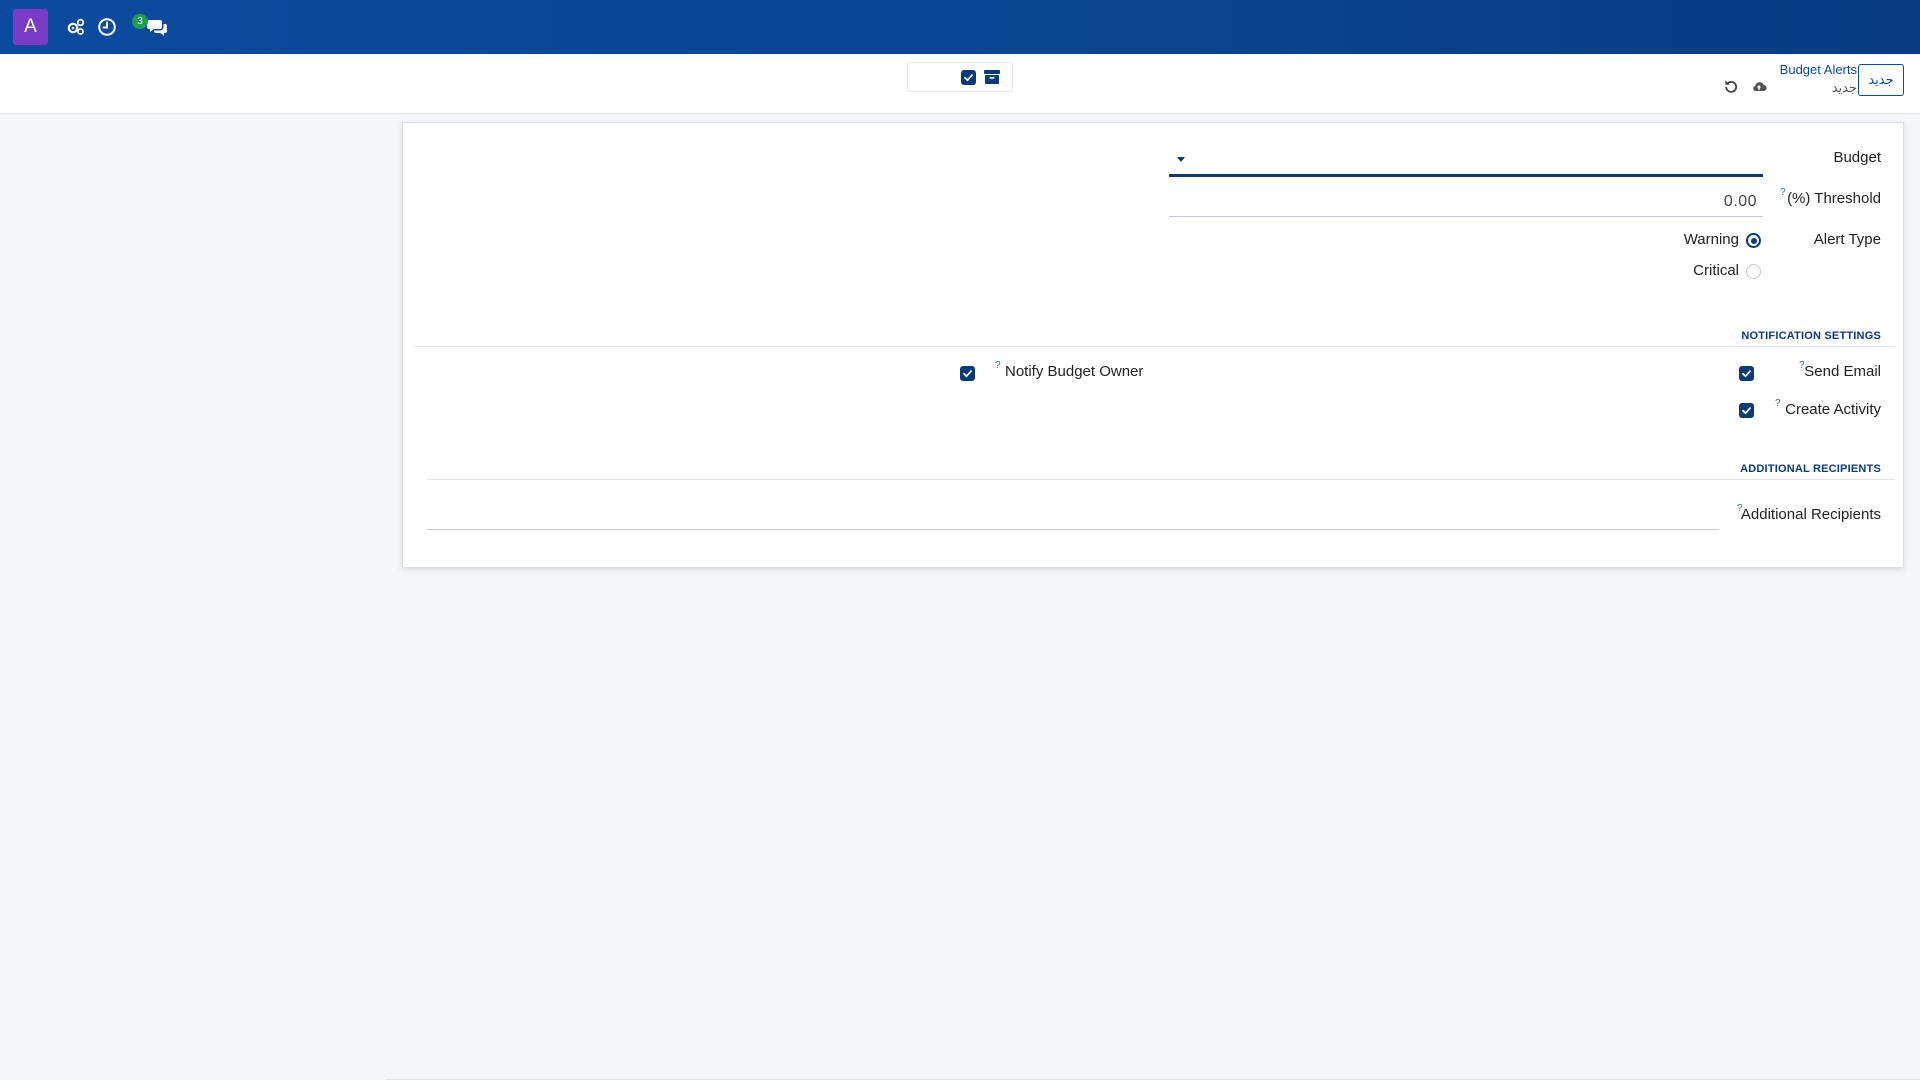 This screenshot has width=1920, height=1080. What do you see at coordinates (1881, 80) in the screenshot?
I see `new-button: جديد` at bounding box center [1881, 80].